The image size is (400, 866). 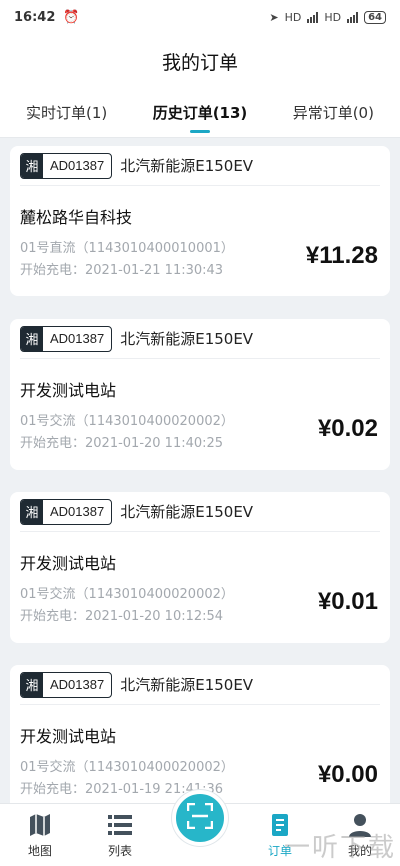 I want to click on scan-icon, so click(x=200, y=817).